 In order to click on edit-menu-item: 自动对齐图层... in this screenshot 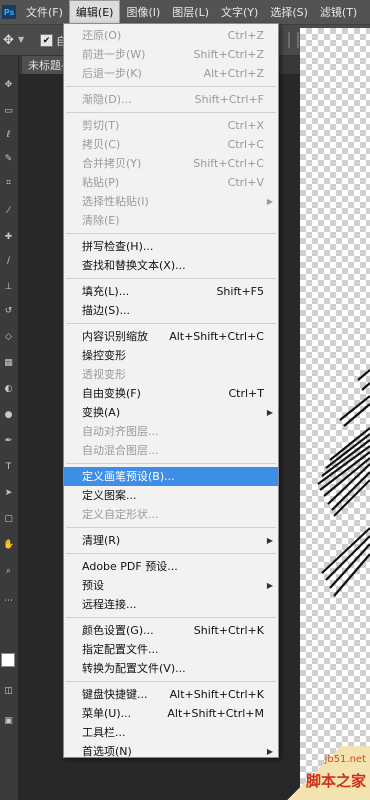, I will do `click(171, 431)`.